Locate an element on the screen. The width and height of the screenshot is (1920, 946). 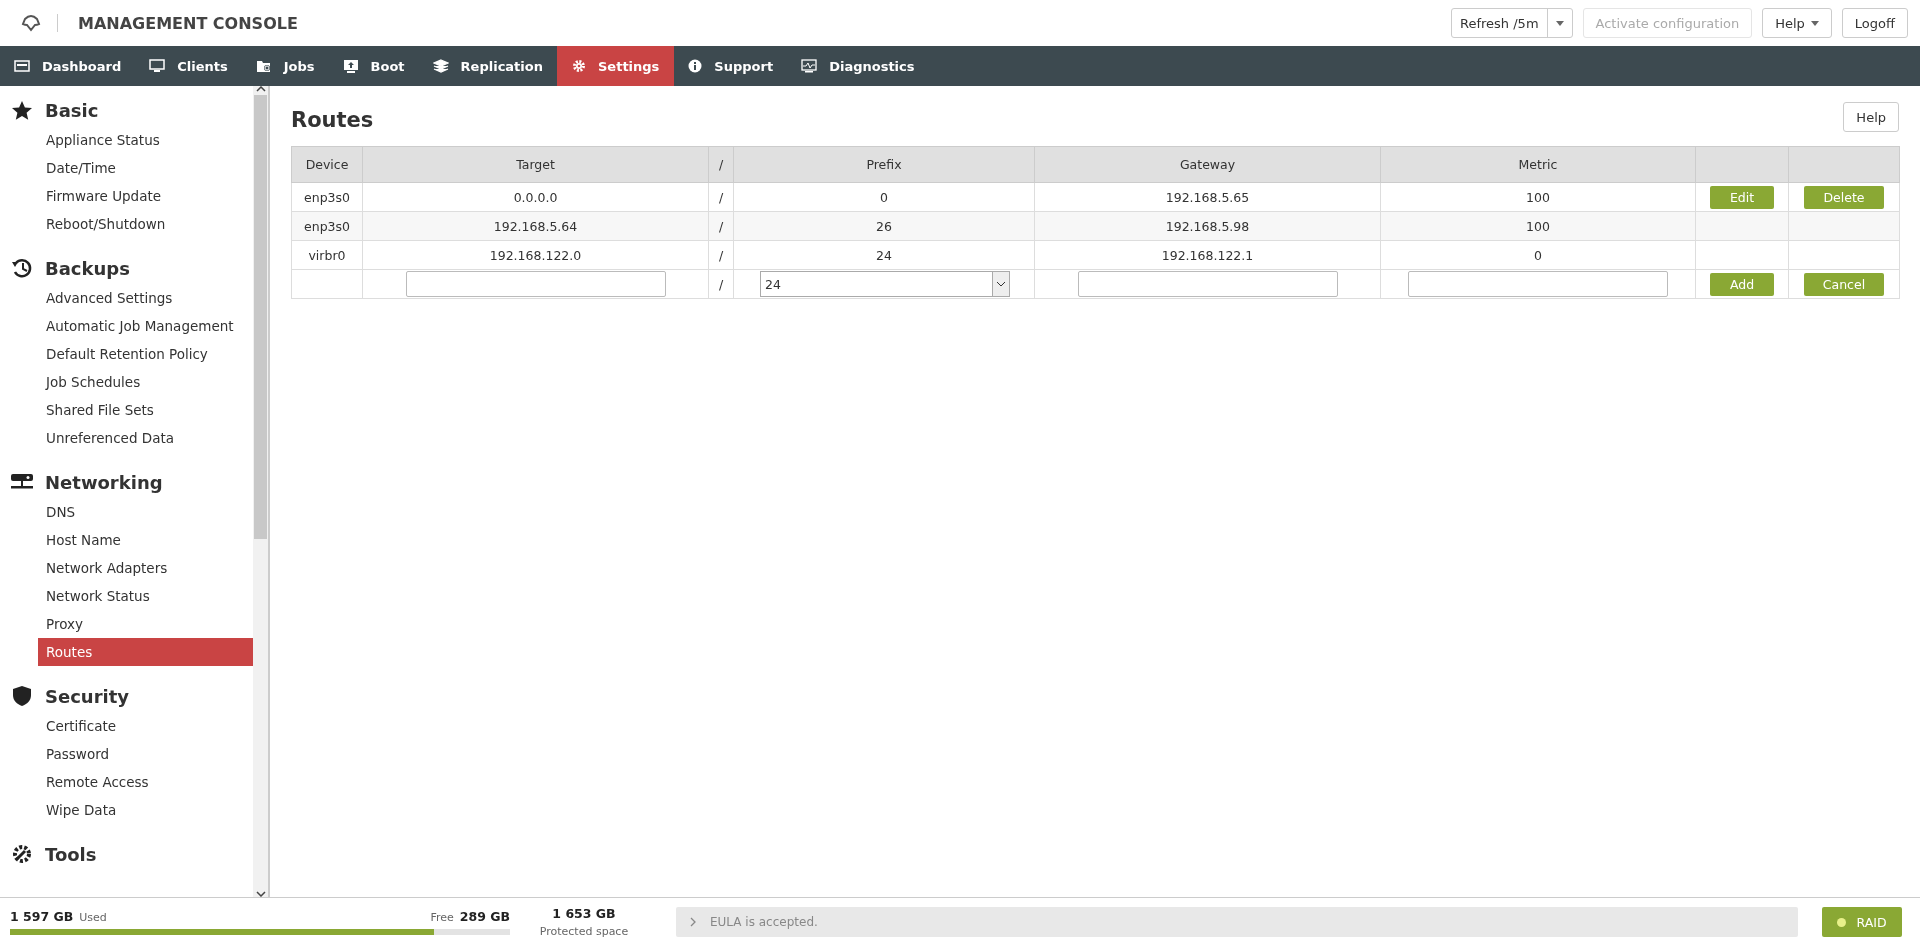
sidebar-item: Automatic Job Management is located at coordinates (145, 326).